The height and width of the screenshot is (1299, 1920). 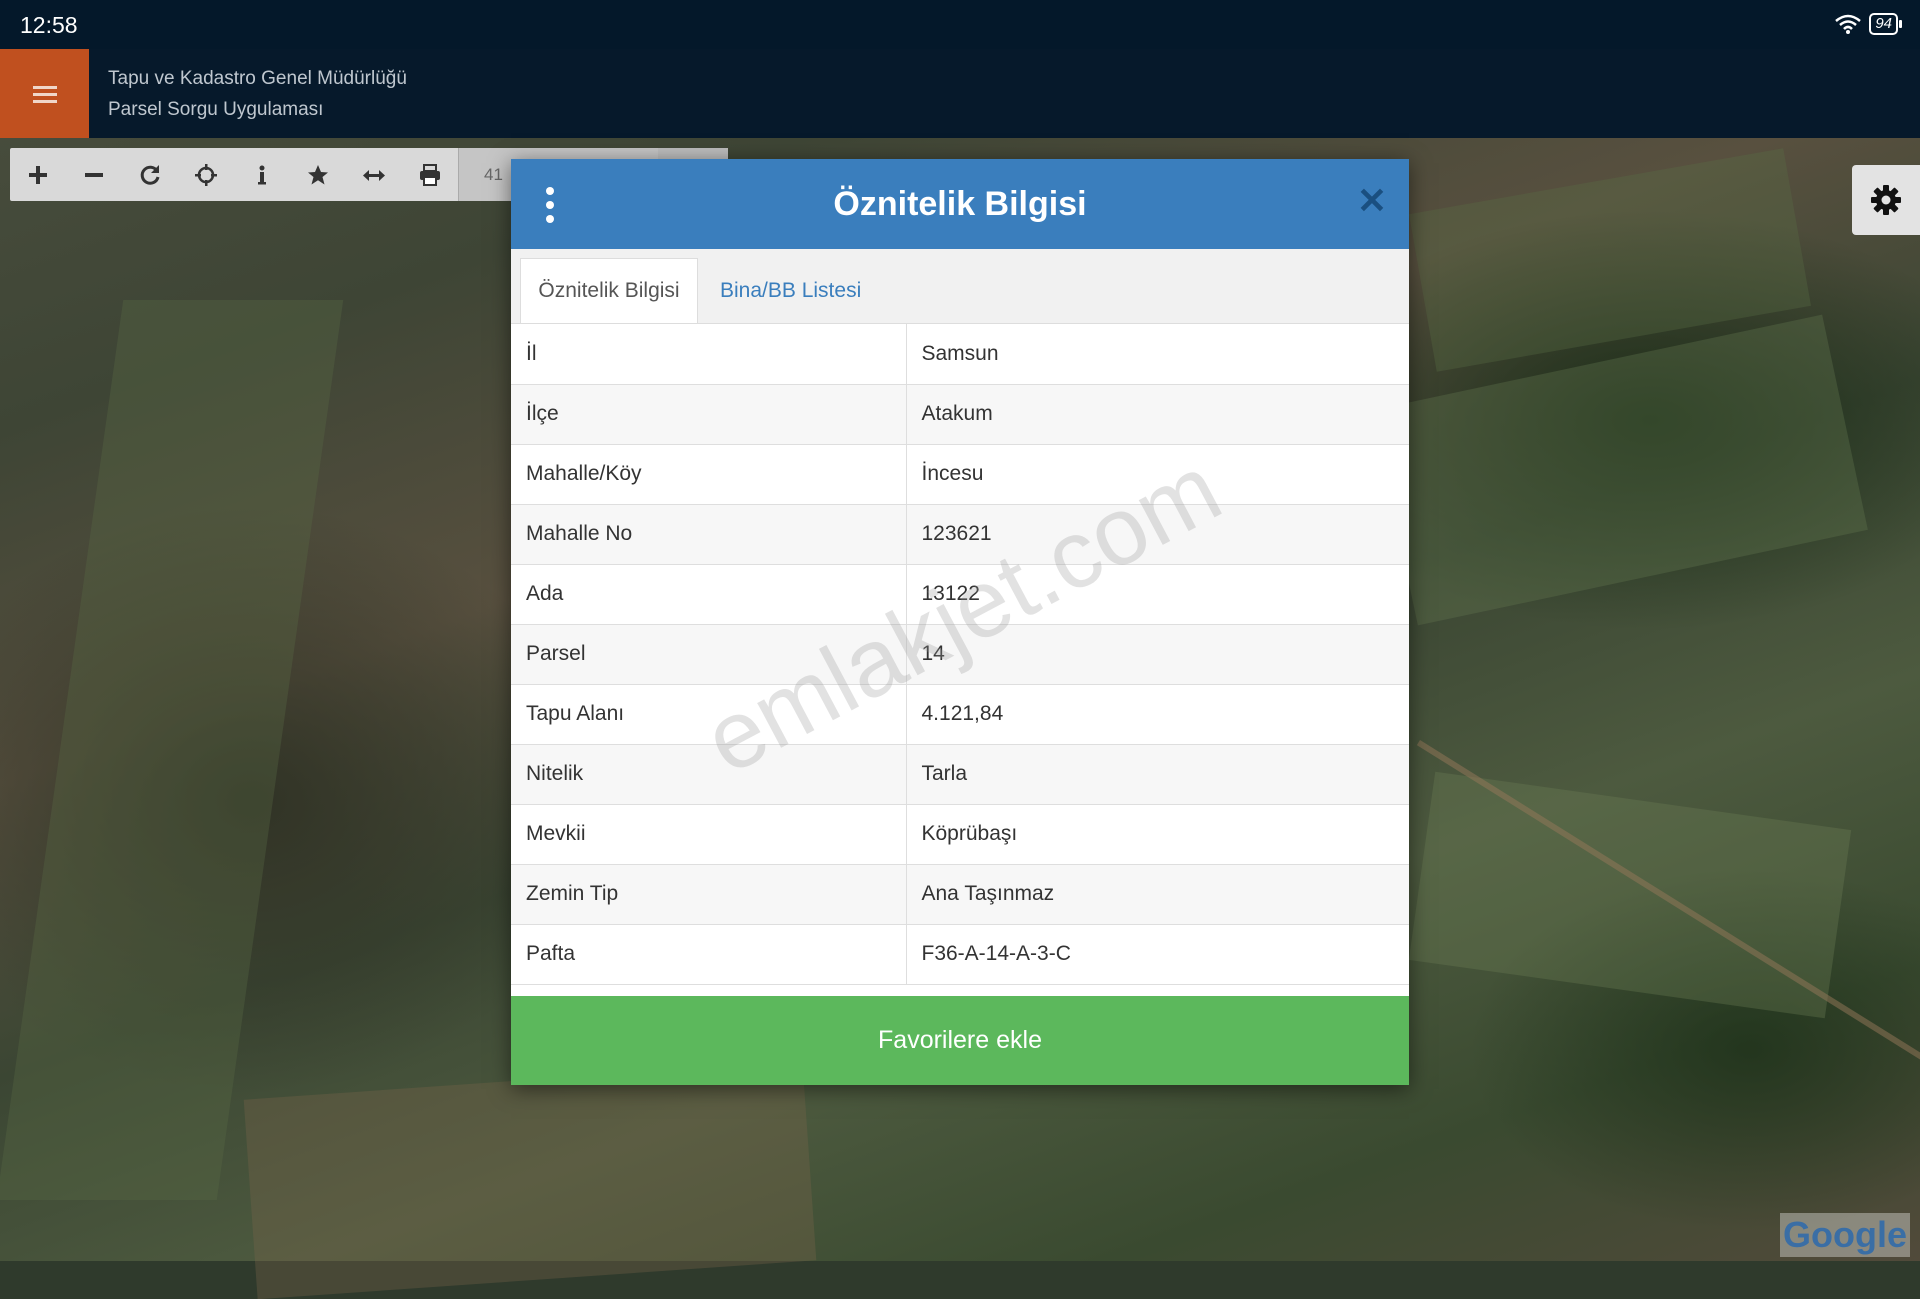 What do you see at coordinates (709, 654) in the screenshot?
I see `attribute-key: Parsel` at bounding box center [709, 654].